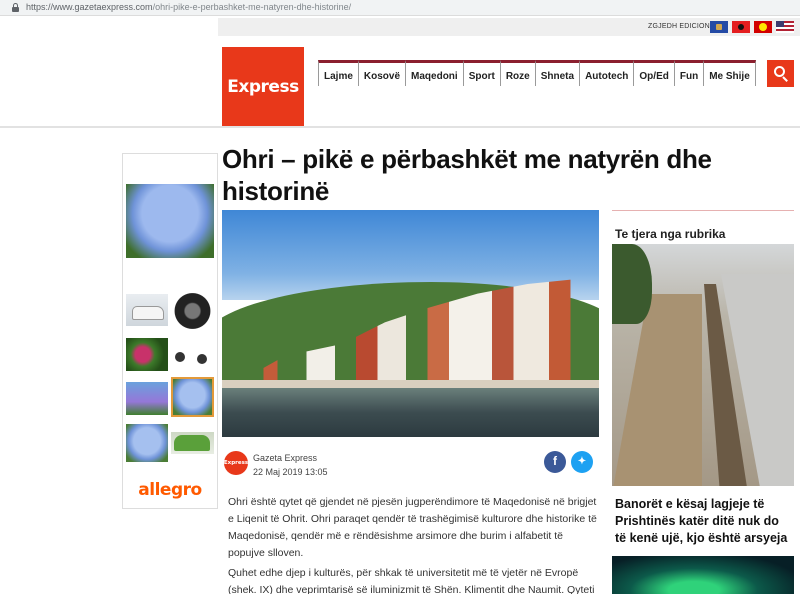 The width and height of the screenshot is (800, 594). I want to click on ad-image-flowers, so click(147, 354).